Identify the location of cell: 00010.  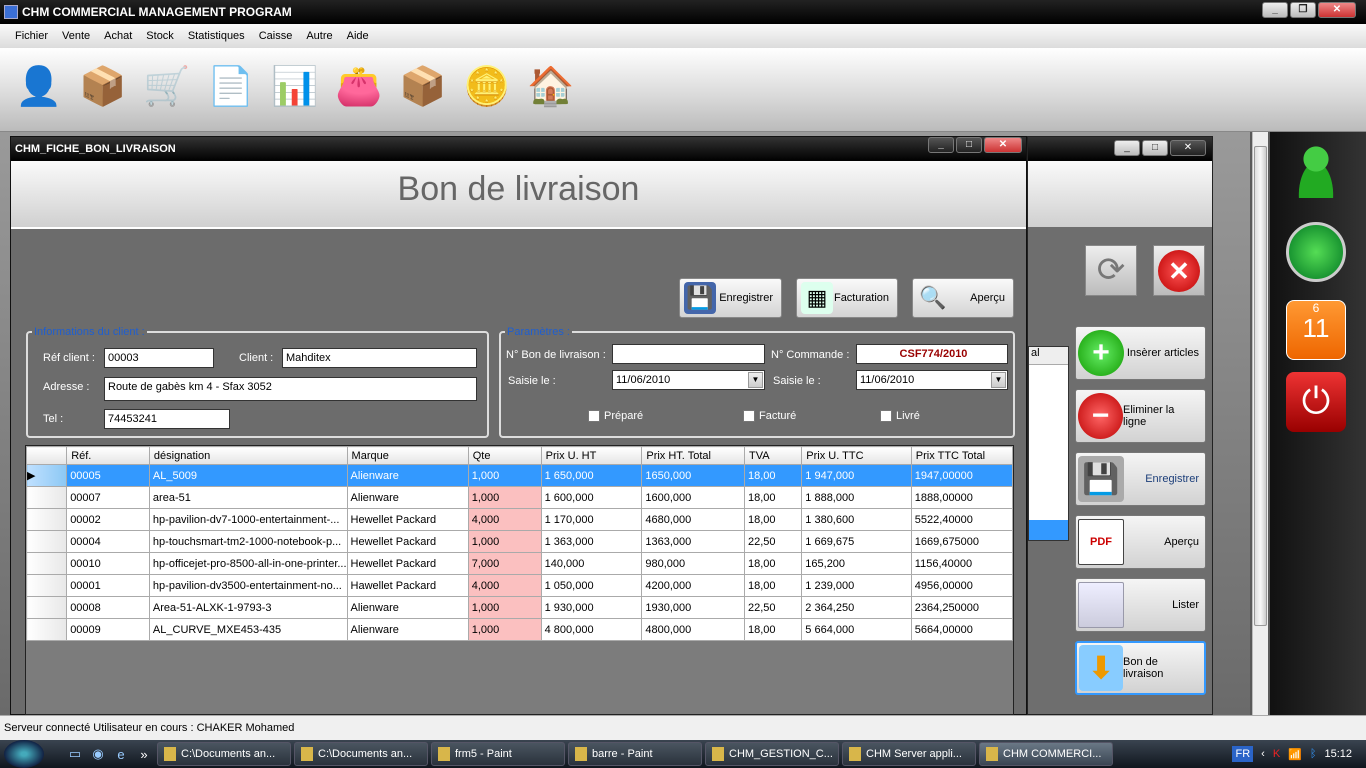
(108, 563).